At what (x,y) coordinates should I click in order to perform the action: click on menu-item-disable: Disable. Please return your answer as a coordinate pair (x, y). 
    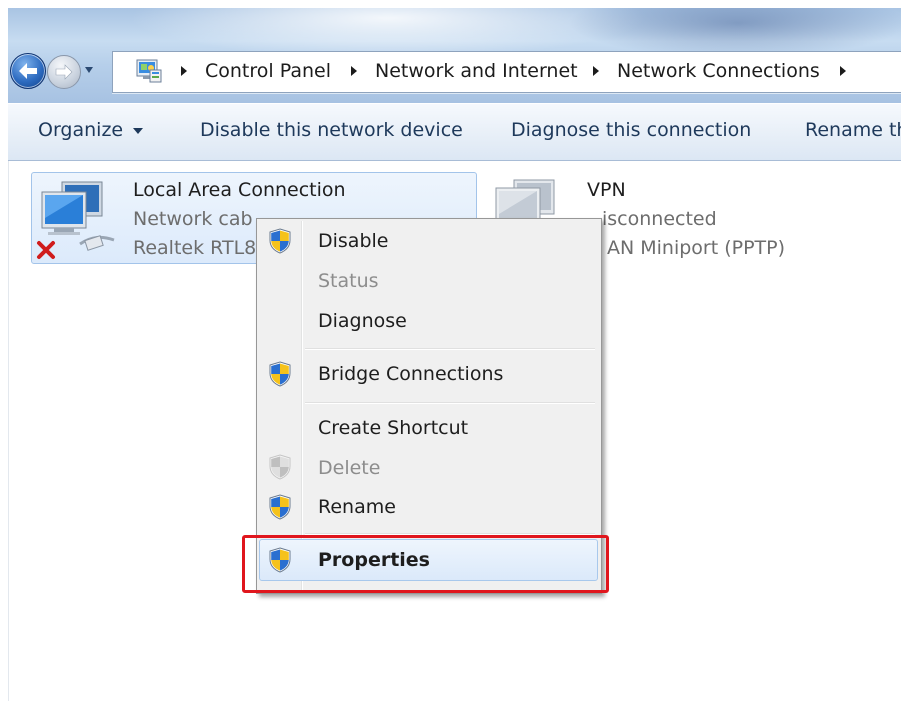
    Looking at the image, I should click on (353, 241).